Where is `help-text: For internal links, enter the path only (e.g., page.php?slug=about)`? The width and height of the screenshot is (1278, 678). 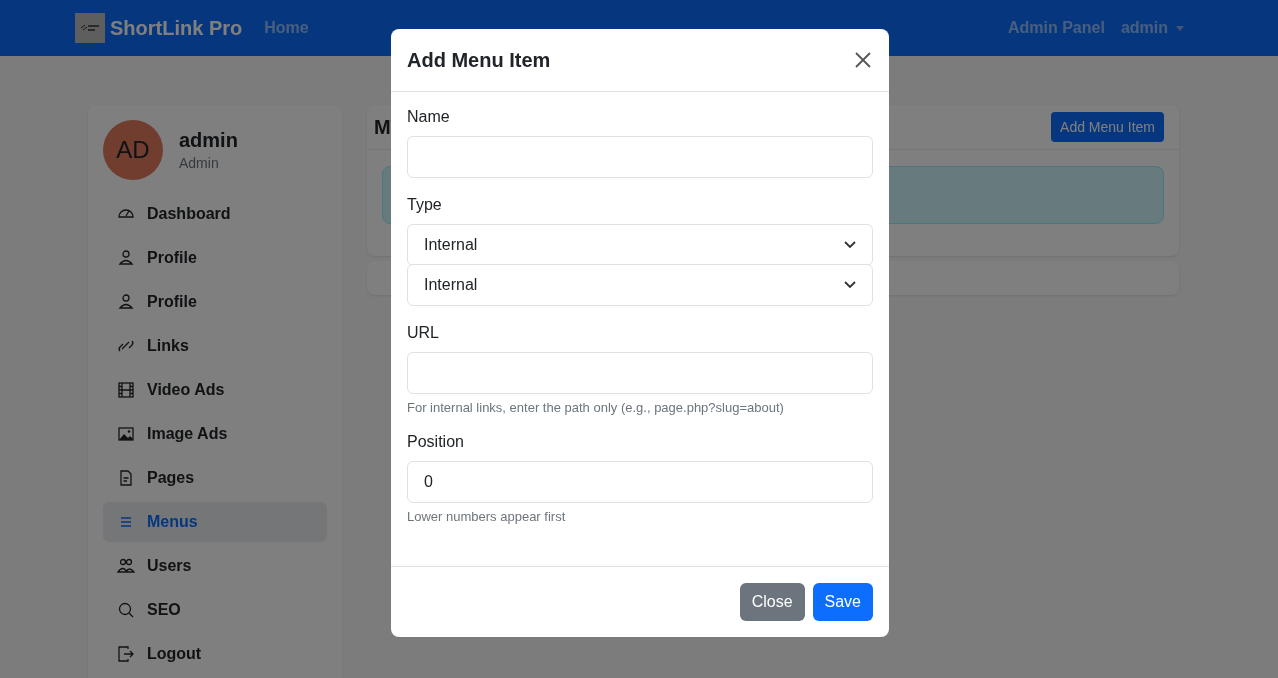 help-text: For internal links, enter the path only (e.g., page.php?slug=about) is located at coordinates (596, 407).